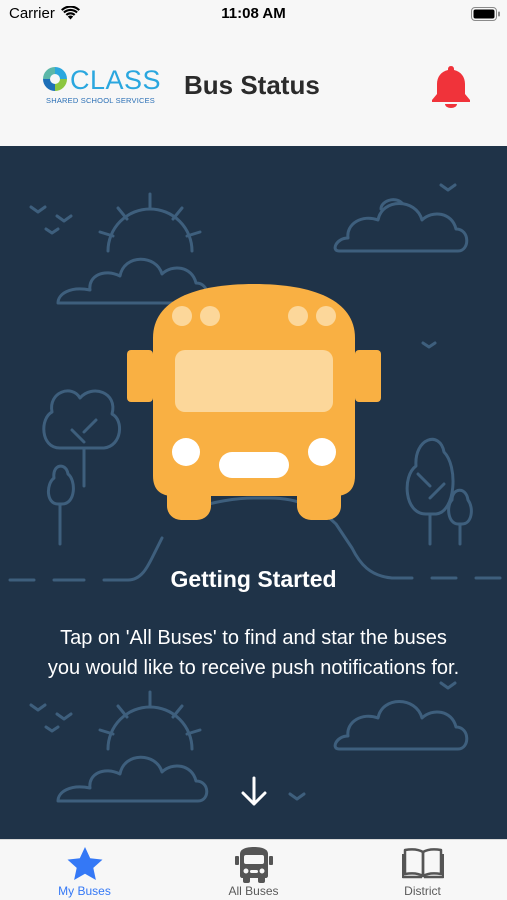 This screenshot has height=900, width=507. What do you see at coordinates (84, 863) in the screenshot?
I see `star-icon` at bounding box center [84, 863].